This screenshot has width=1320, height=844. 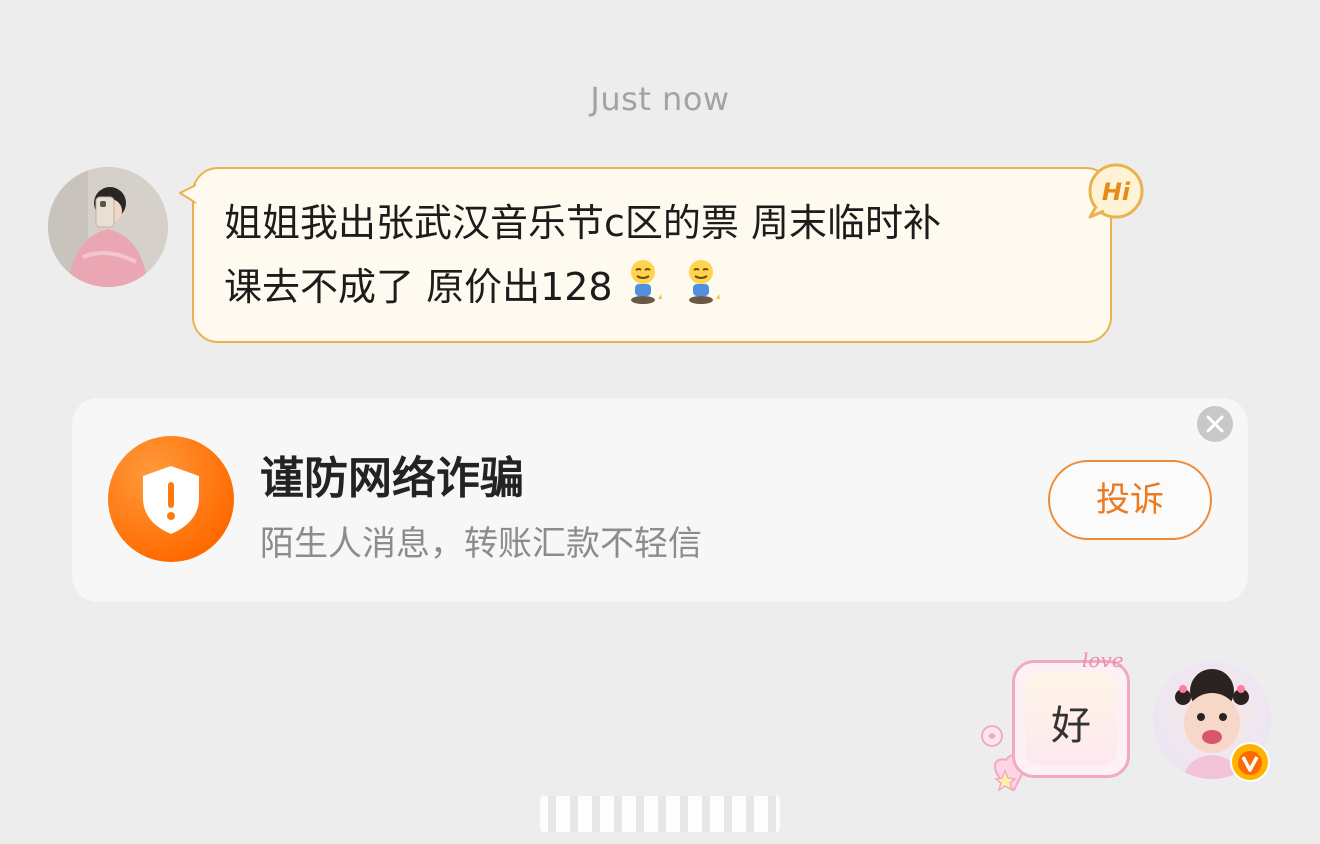 What do you see at coordinates (418, 287) in the screenshot?
I see `message-line-2: 课去不成了 原价出128` at bounding box center [418, 287].